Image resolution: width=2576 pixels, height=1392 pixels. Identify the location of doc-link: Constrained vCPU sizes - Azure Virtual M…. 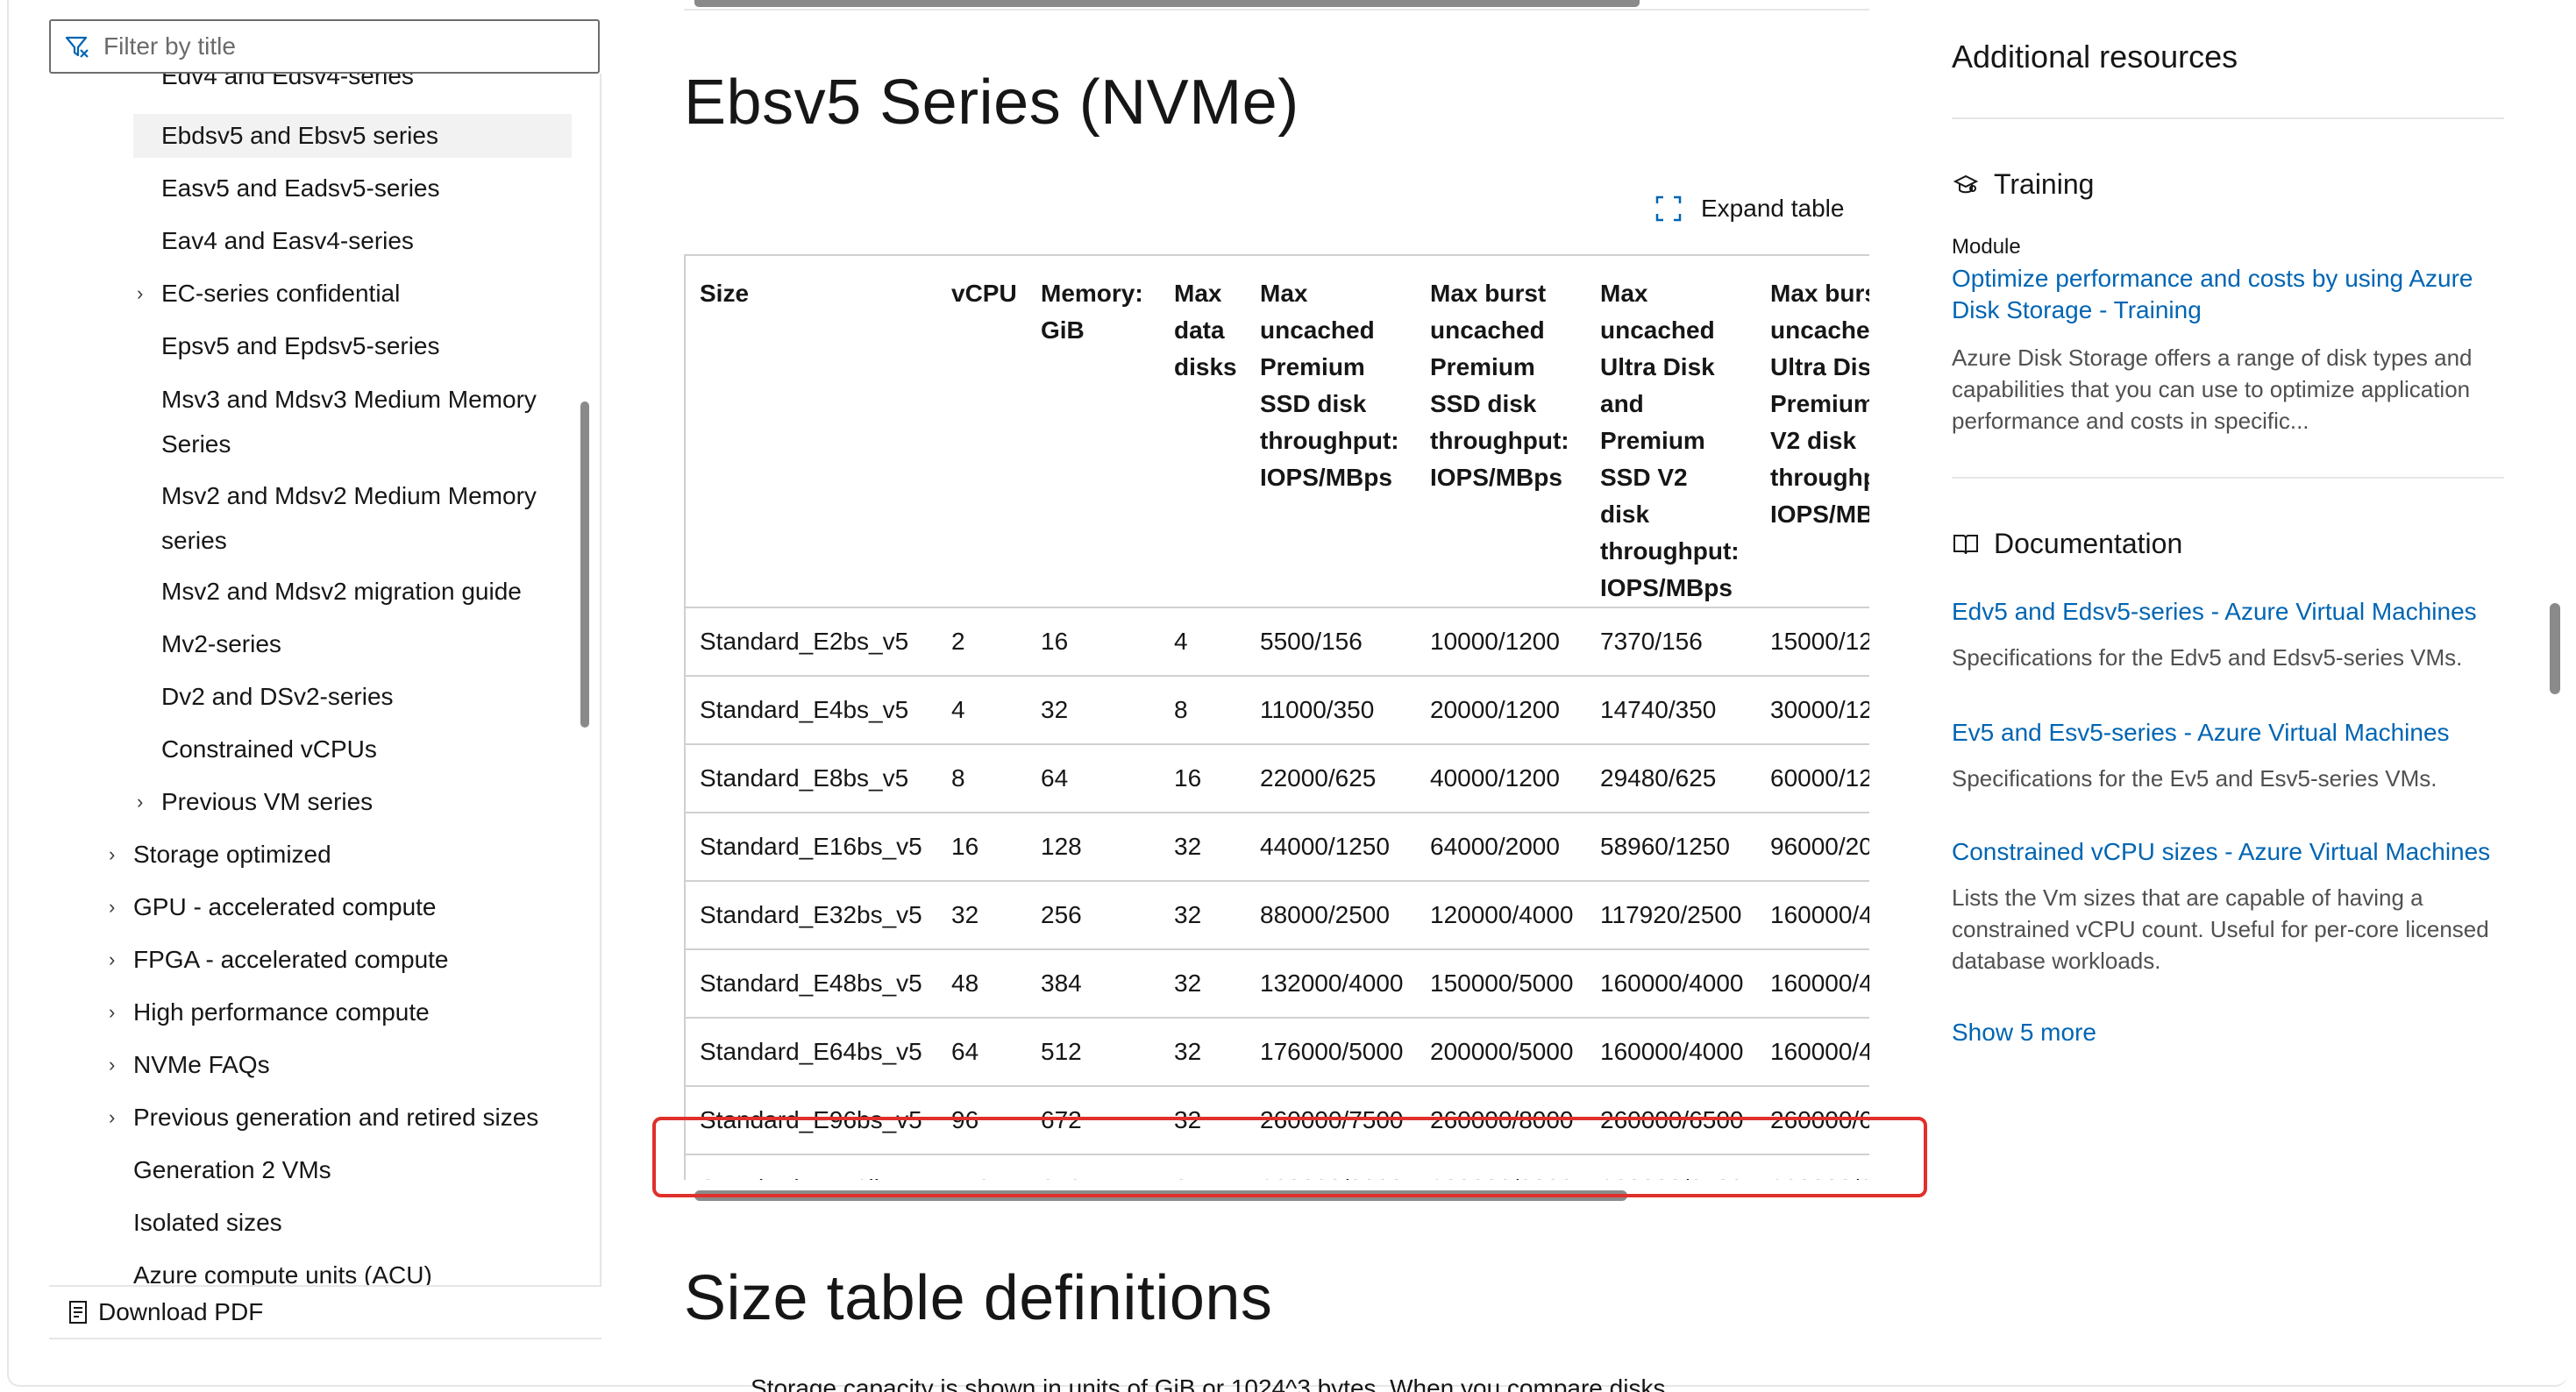
(2228, 852).